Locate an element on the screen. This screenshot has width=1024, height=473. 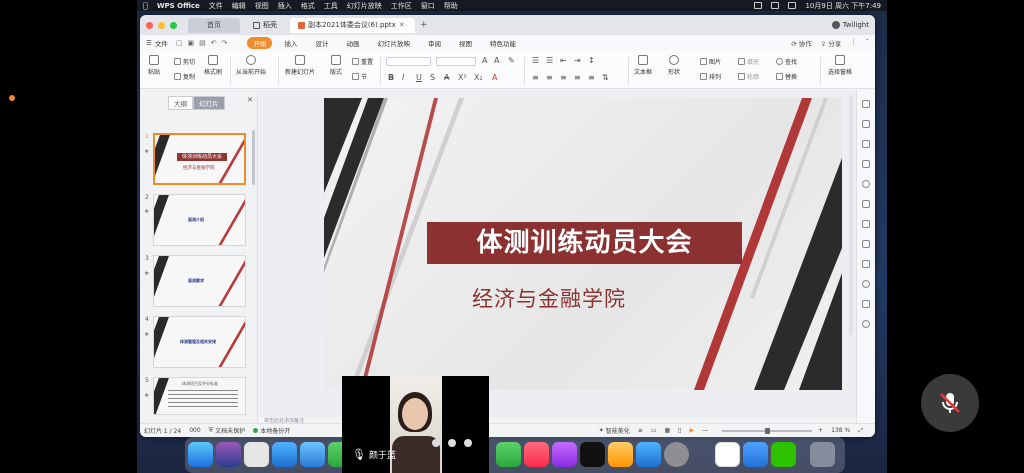
menu-slideshow: 幻灯片放映 is located at coordinates (364, 6).